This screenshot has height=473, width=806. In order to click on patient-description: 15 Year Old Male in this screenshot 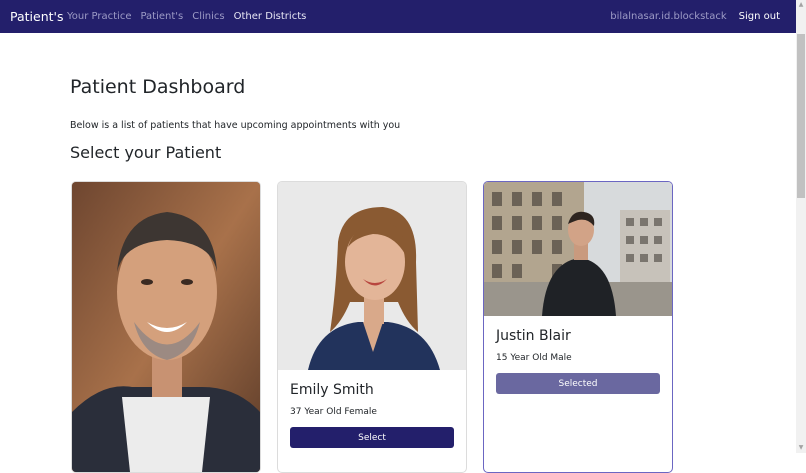, I will do `click(534, 358)`.